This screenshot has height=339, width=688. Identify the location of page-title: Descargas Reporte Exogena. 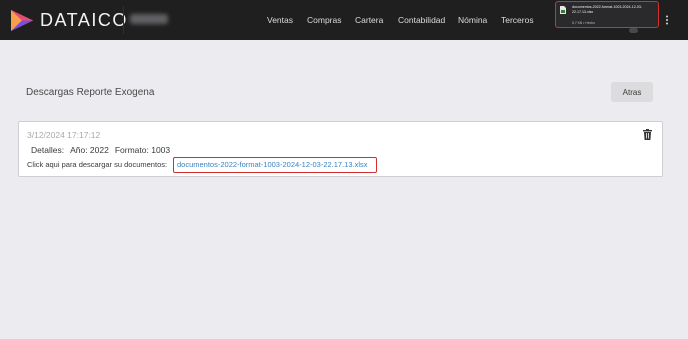
(90, 92).